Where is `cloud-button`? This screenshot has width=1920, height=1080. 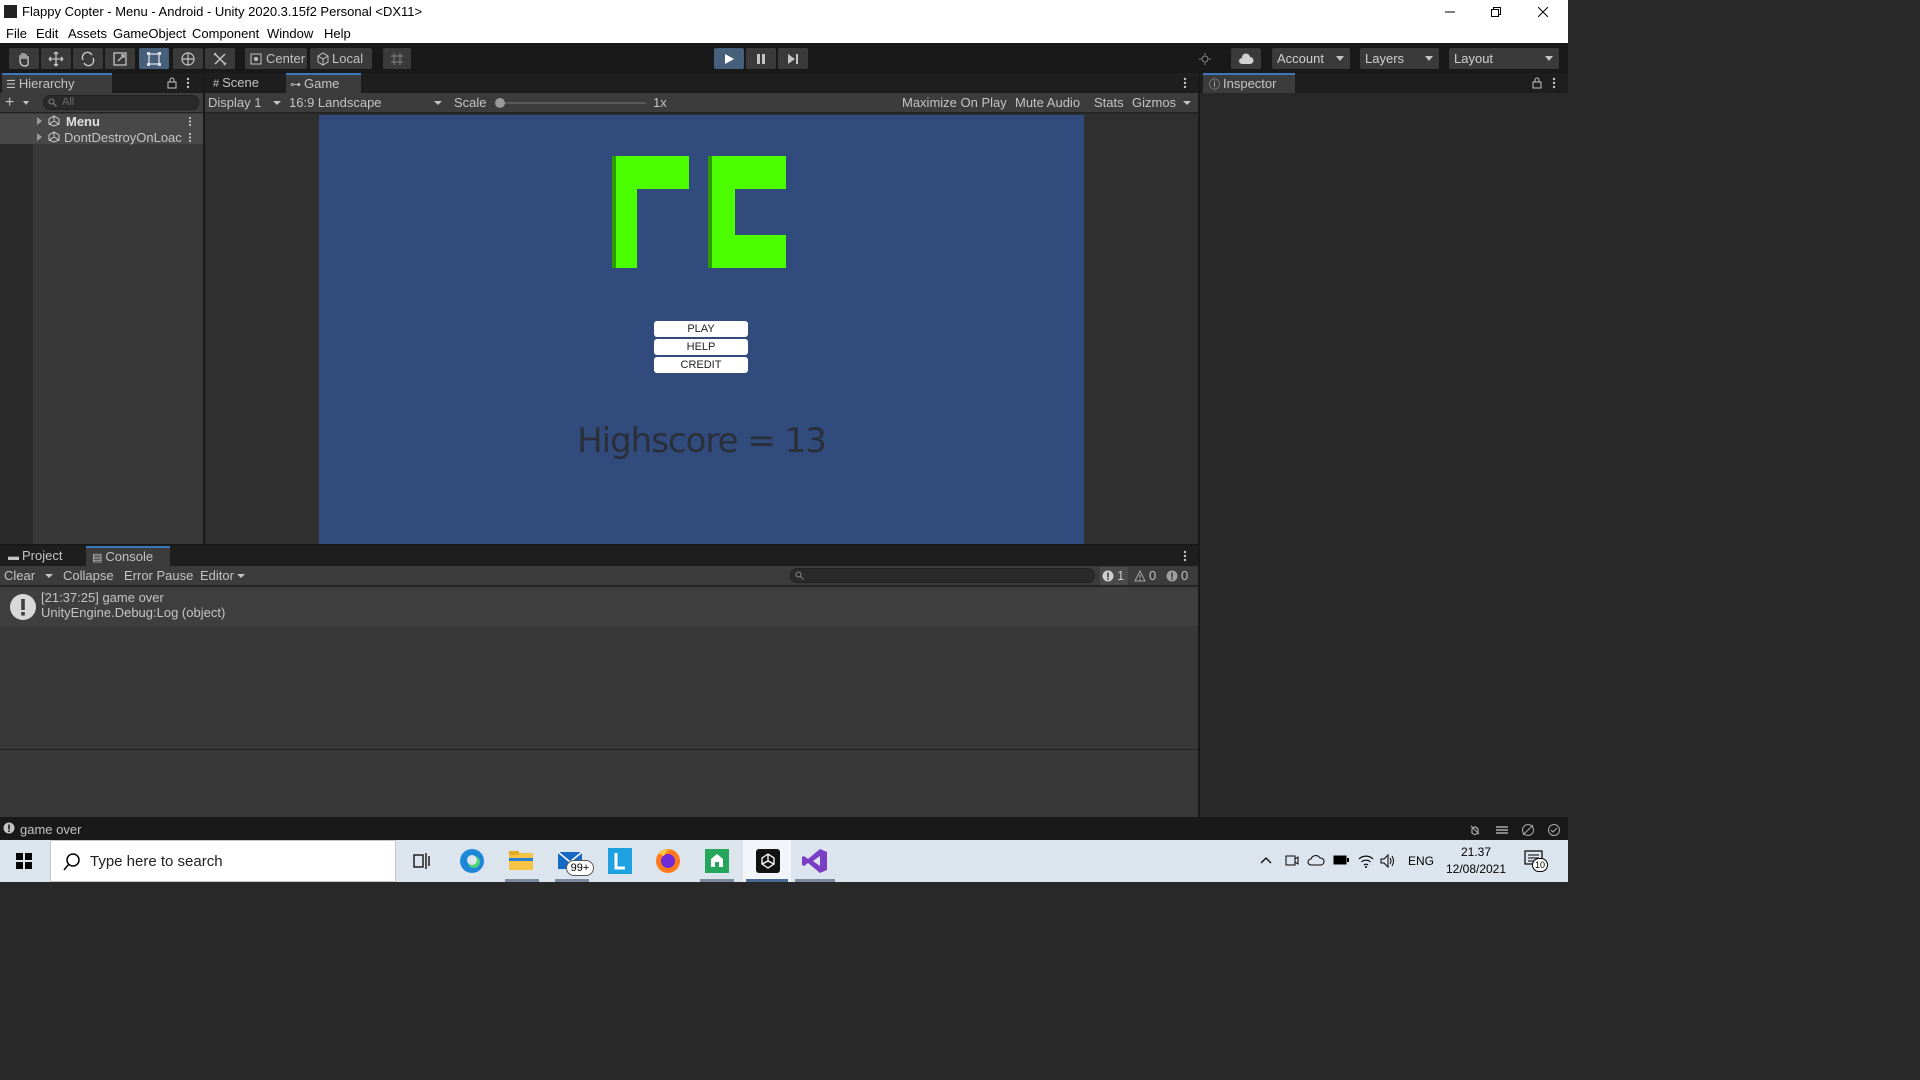 cloud-button is located at coordinates (1246, 58).